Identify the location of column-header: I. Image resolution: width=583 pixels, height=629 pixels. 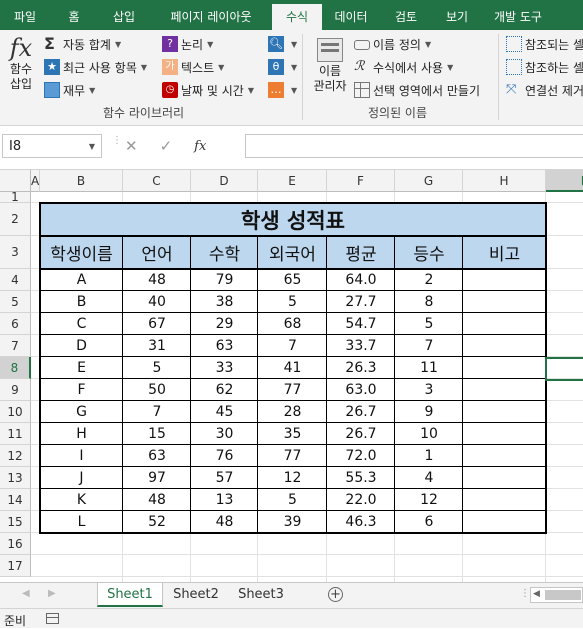
(564, 181).